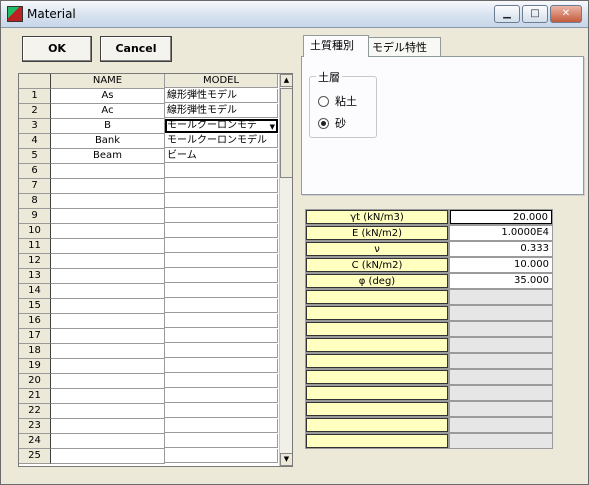 This screenshot has height=485, width=589. Describe the element at coordinates (323, 101) in the screenshot. I see `radio-clay-icon` at that location.